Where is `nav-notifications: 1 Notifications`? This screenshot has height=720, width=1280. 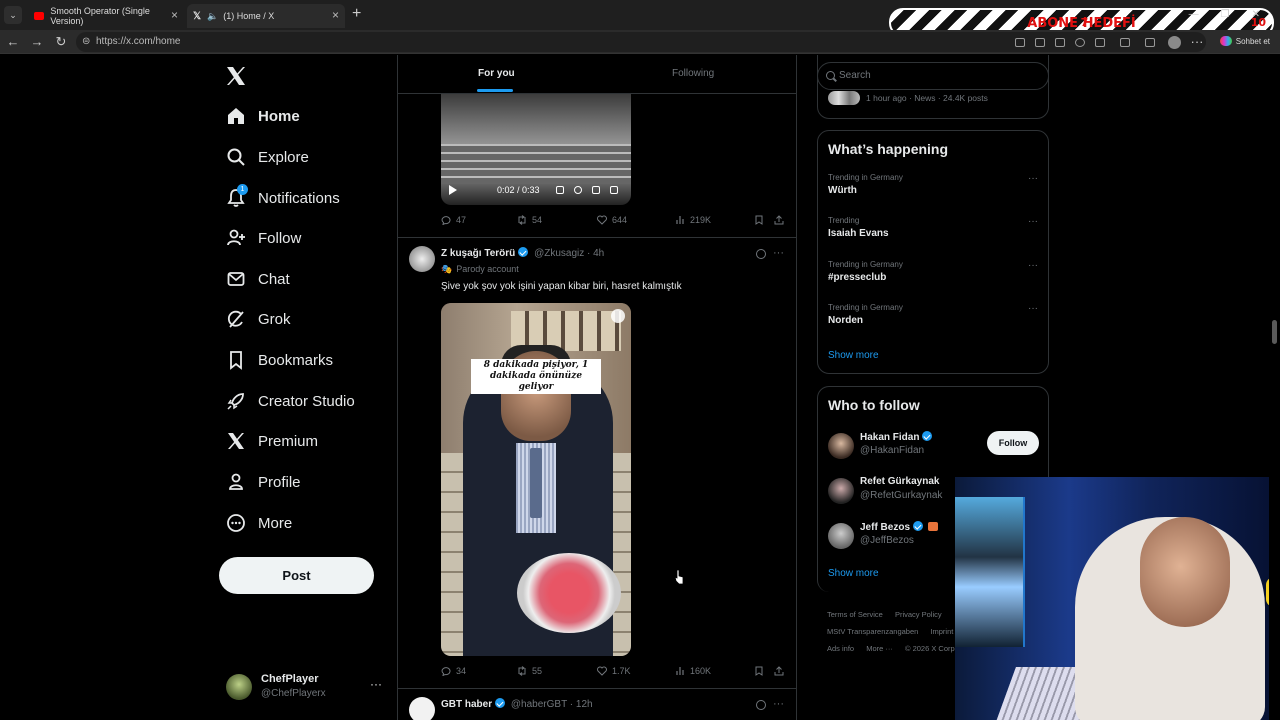
nav-notifications: 1 Notifications is located at coordinates (281, 198).